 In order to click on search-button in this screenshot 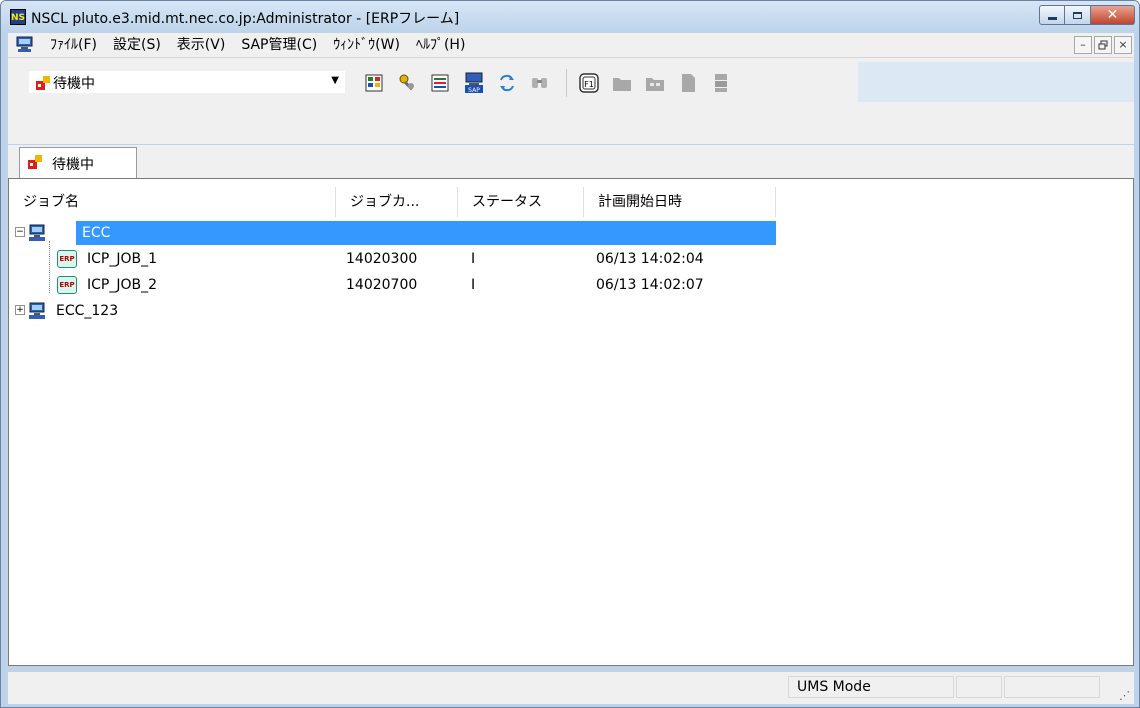, I will do `click(540, 83)`.